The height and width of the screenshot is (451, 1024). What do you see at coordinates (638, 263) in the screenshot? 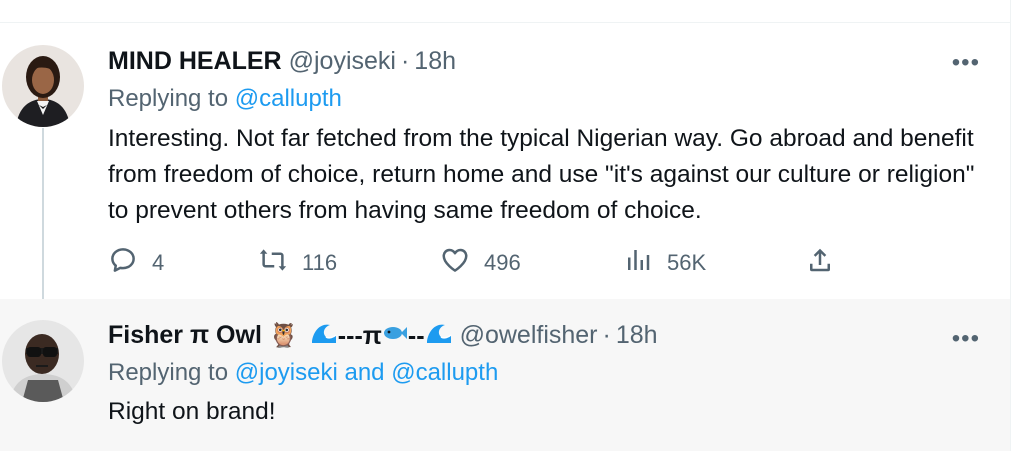
I see `views-icon` at bounding box center [638, 263].